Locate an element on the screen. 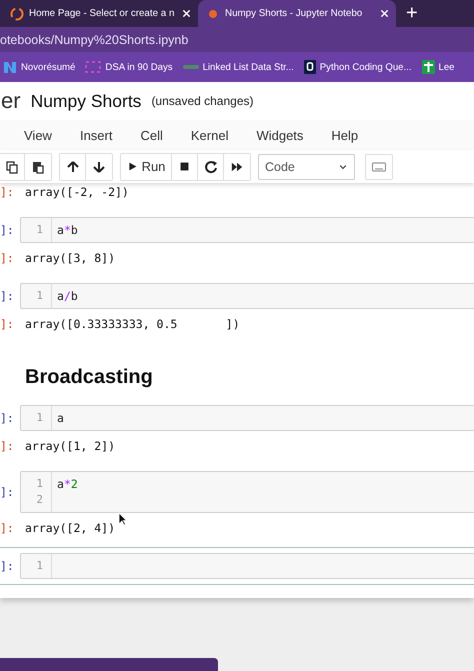 Image resolution: width=474 pixels, height=671 pixels. mouse-cursor-icon is located at coordinates (122, 519).